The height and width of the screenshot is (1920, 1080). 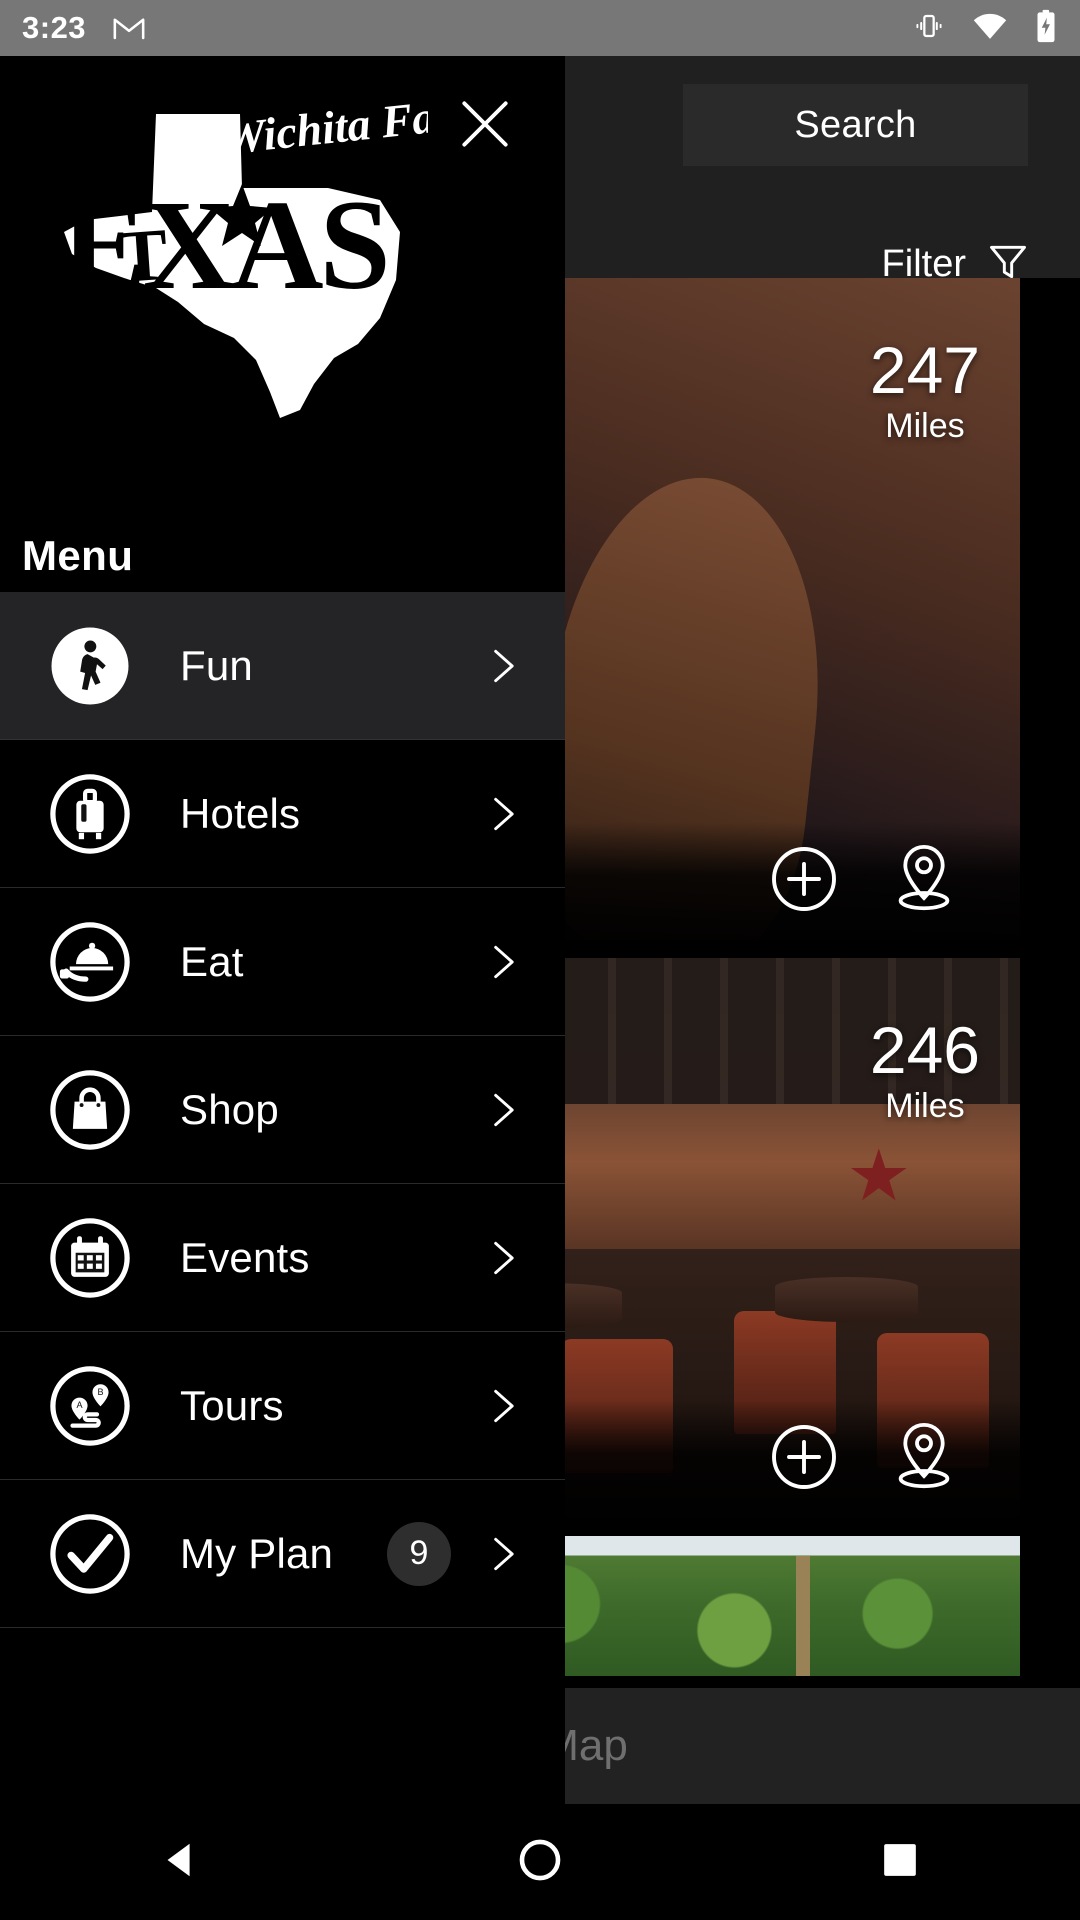 What do you see at coordinates (54, 27) in the screenshot?
I see `status-time: 3:23` at bounding box center [54, 27].